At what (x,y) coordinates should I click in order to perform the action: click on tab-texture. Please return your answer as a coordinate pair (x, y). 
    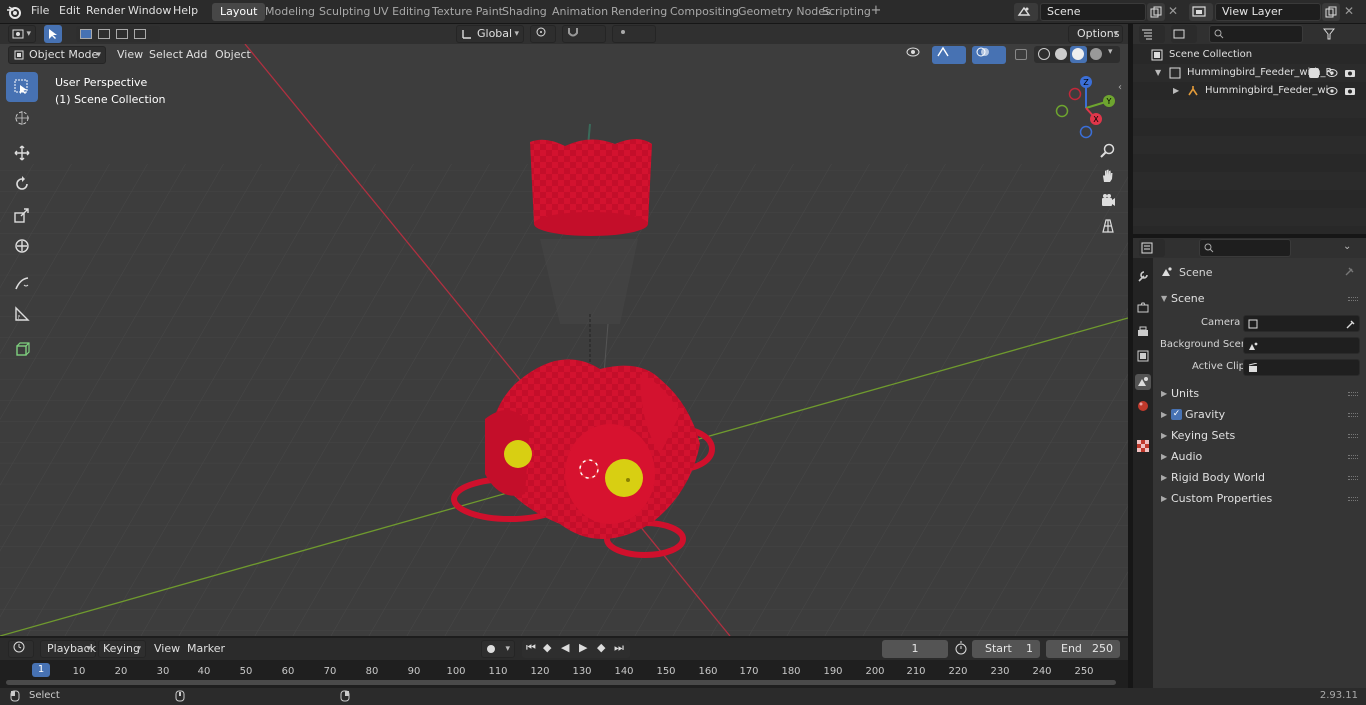
    Looking at the image, I should click on (1143, 446).